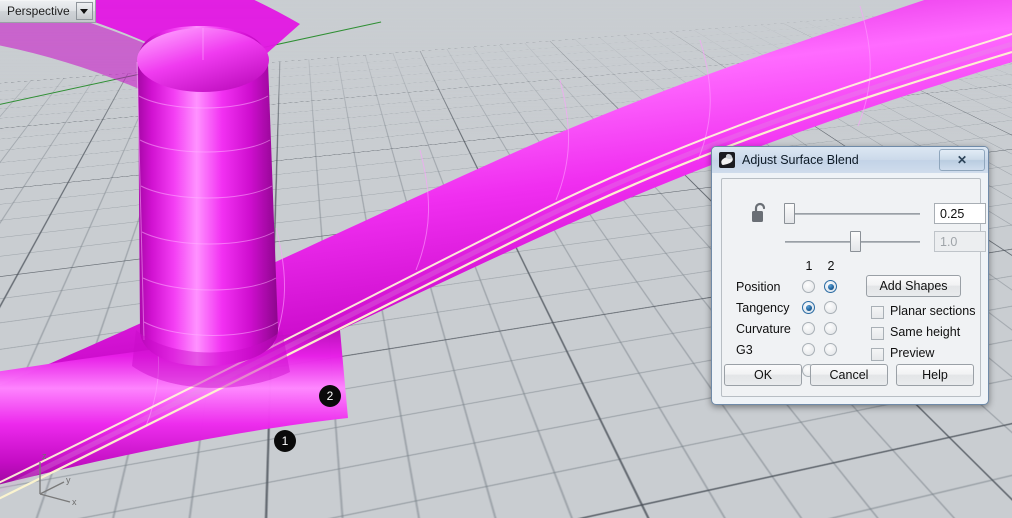  What do you see at coordinates (962, 160) in the screenshot?
I see `close-icon: ✕` at bounding box center [962, 160].